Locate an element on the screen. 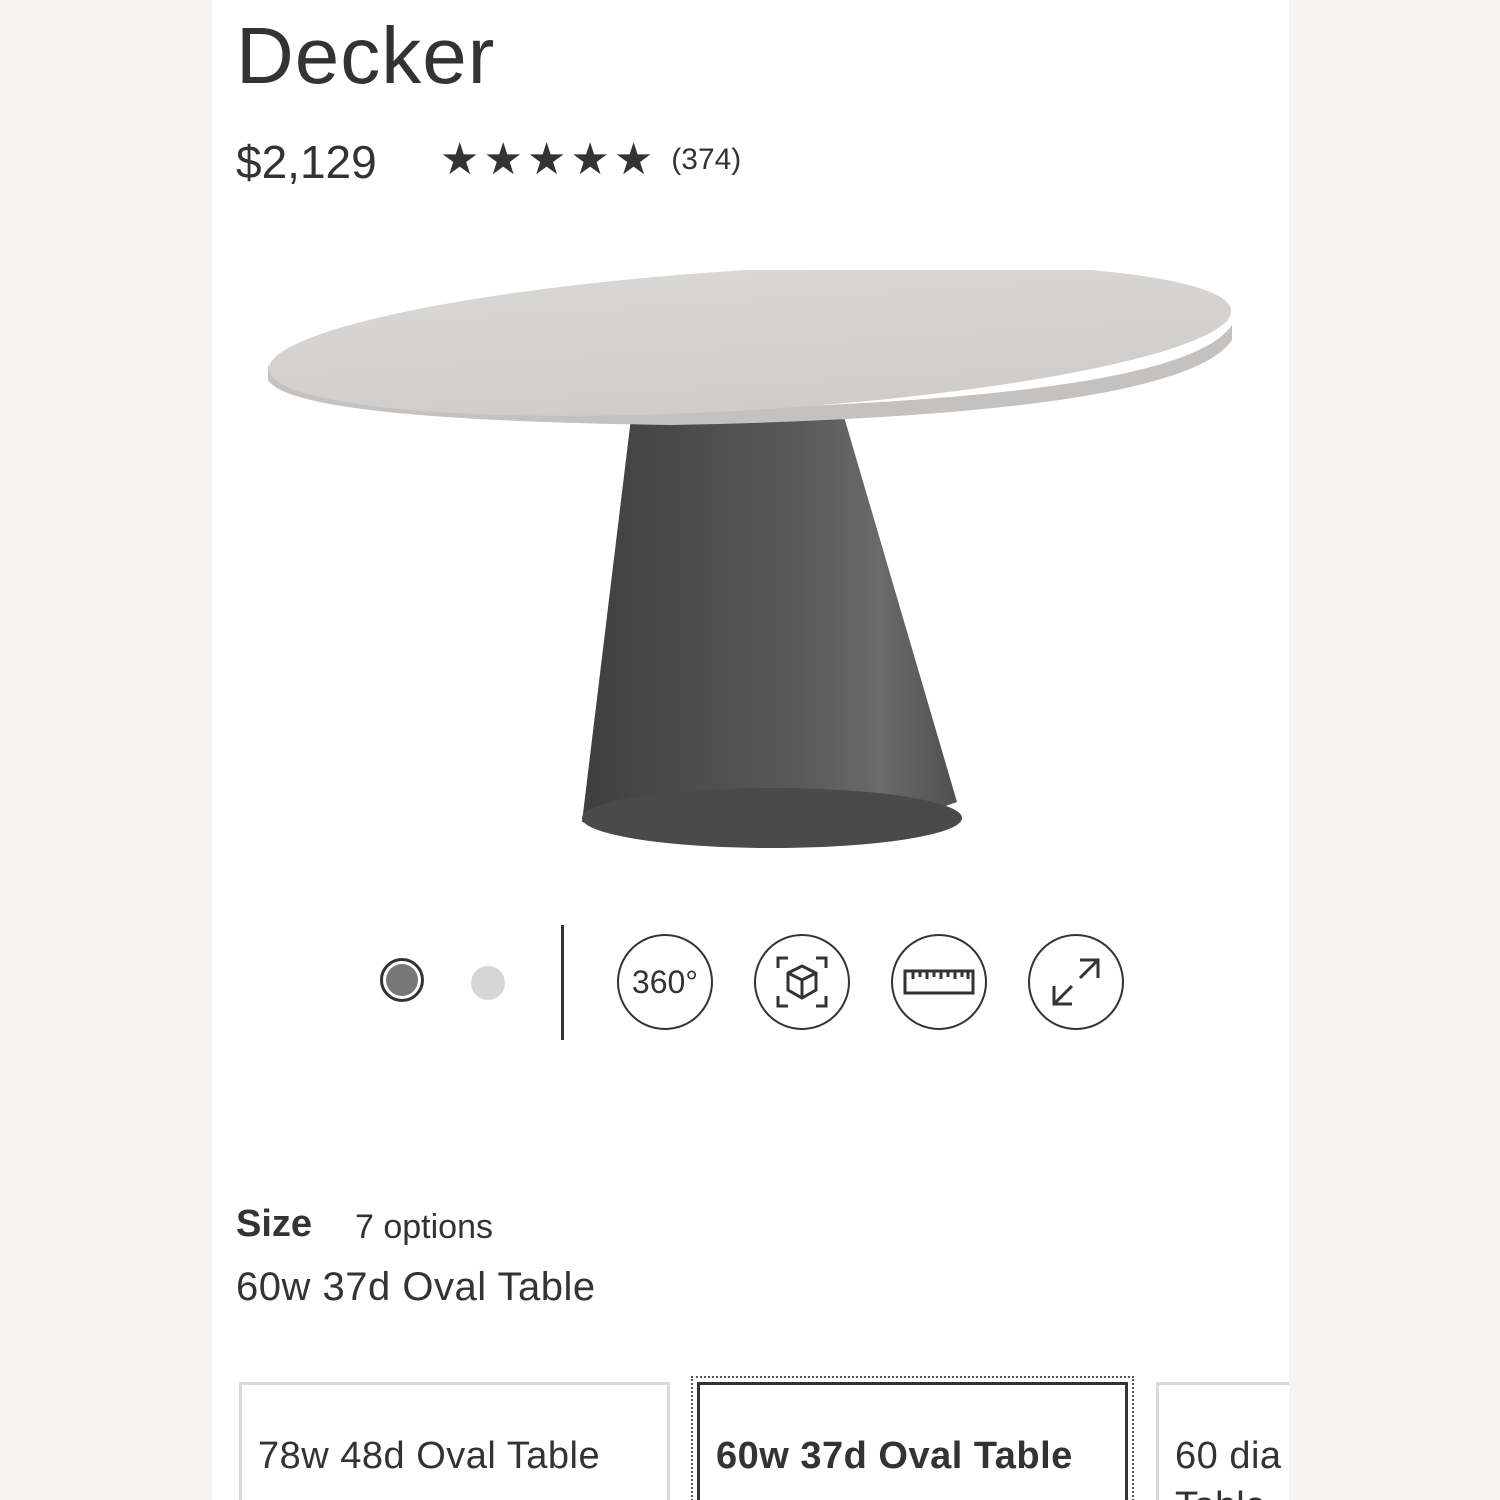  ruler-icon is located at coordinates (939, 982).